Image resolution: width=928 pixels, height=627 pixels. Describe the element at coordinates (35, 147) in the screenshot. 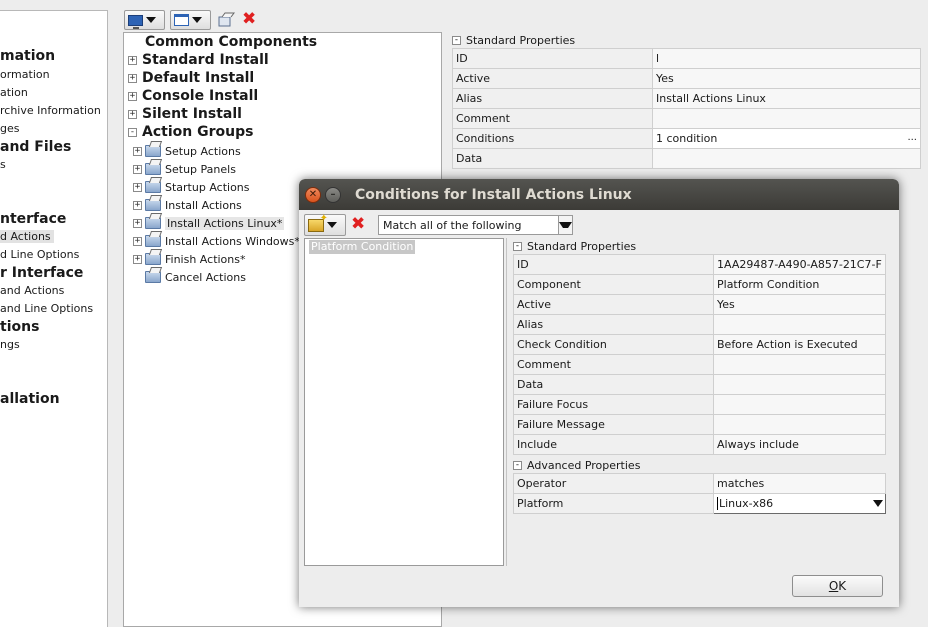

I see `nav-item: and Files` at that location.